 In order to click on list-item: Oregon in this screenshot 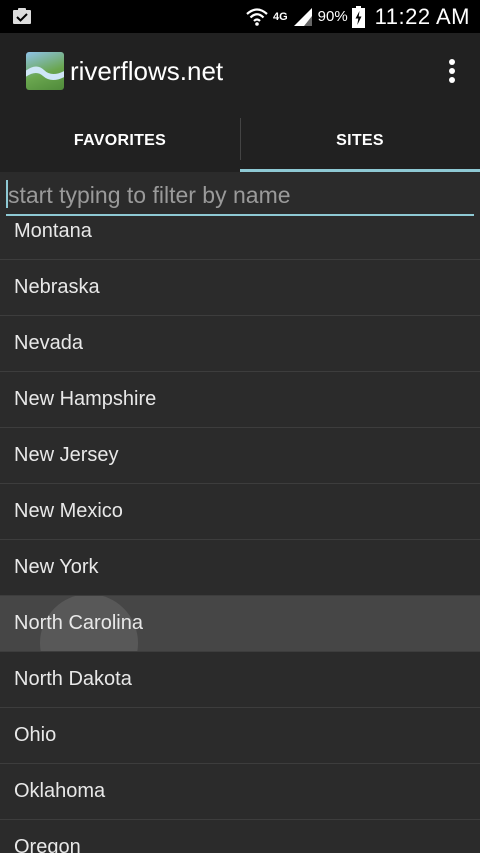, I will do `click(240, 836)`.